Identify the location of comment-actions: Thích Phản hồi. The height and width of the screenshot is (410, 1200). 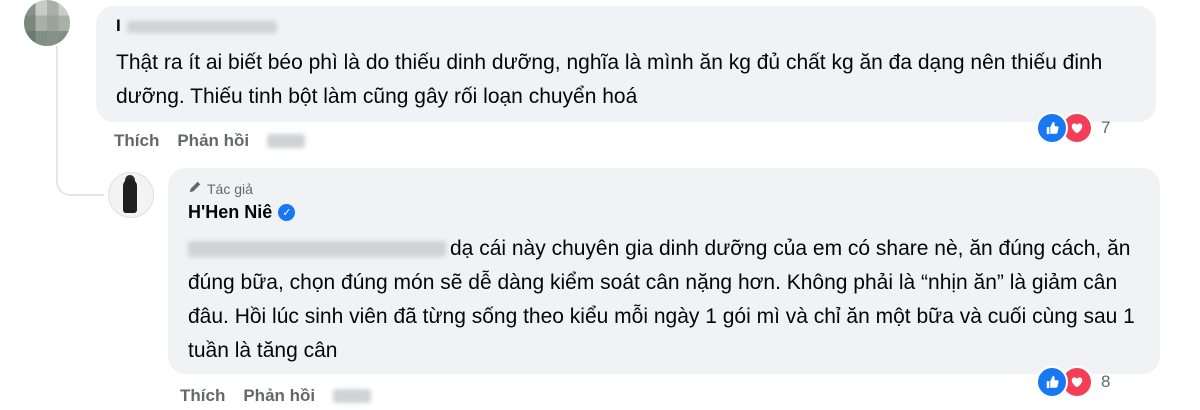
(210, 141).